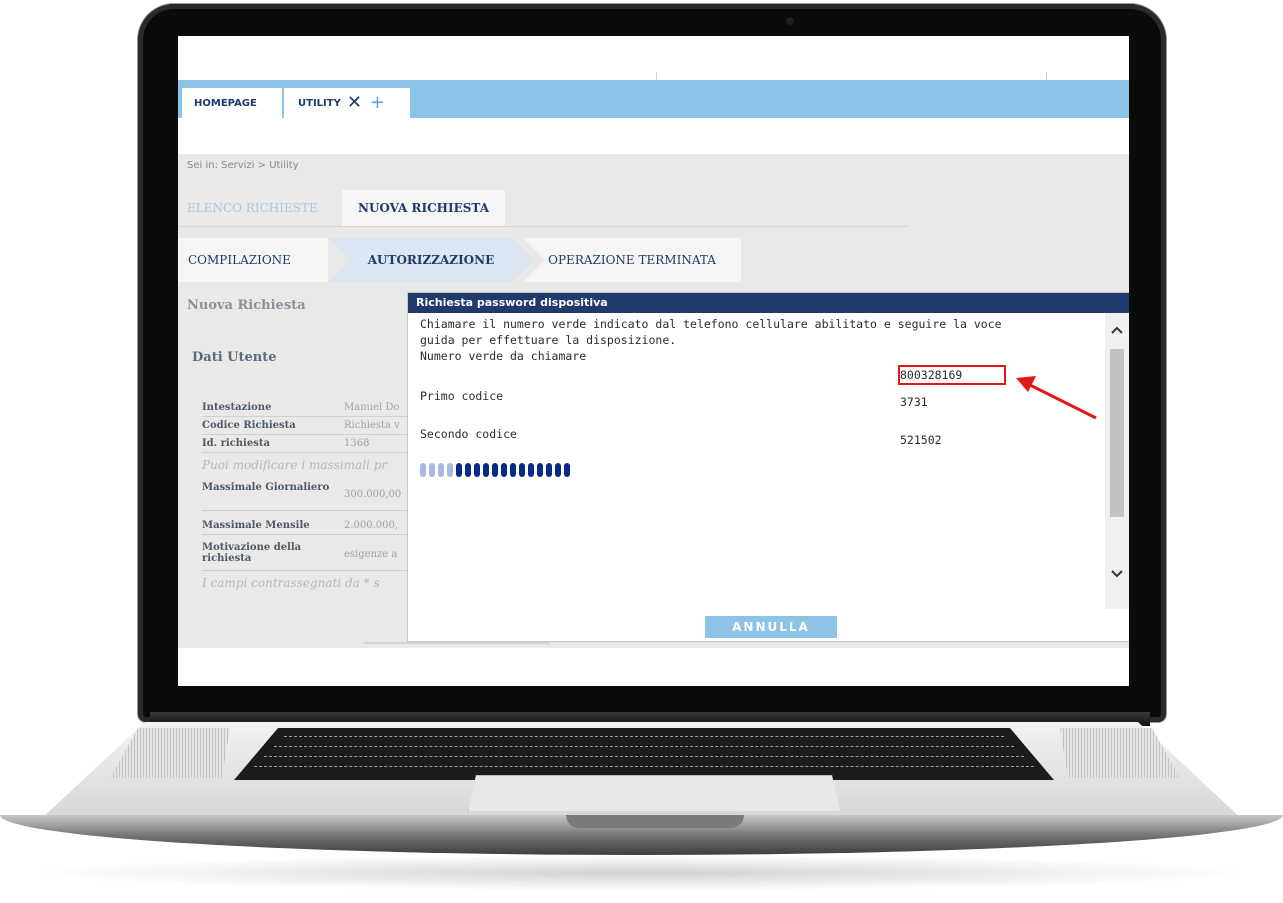  I want to click on note-required-fields: I campi contrassegnati da * s, so click(291, 583).